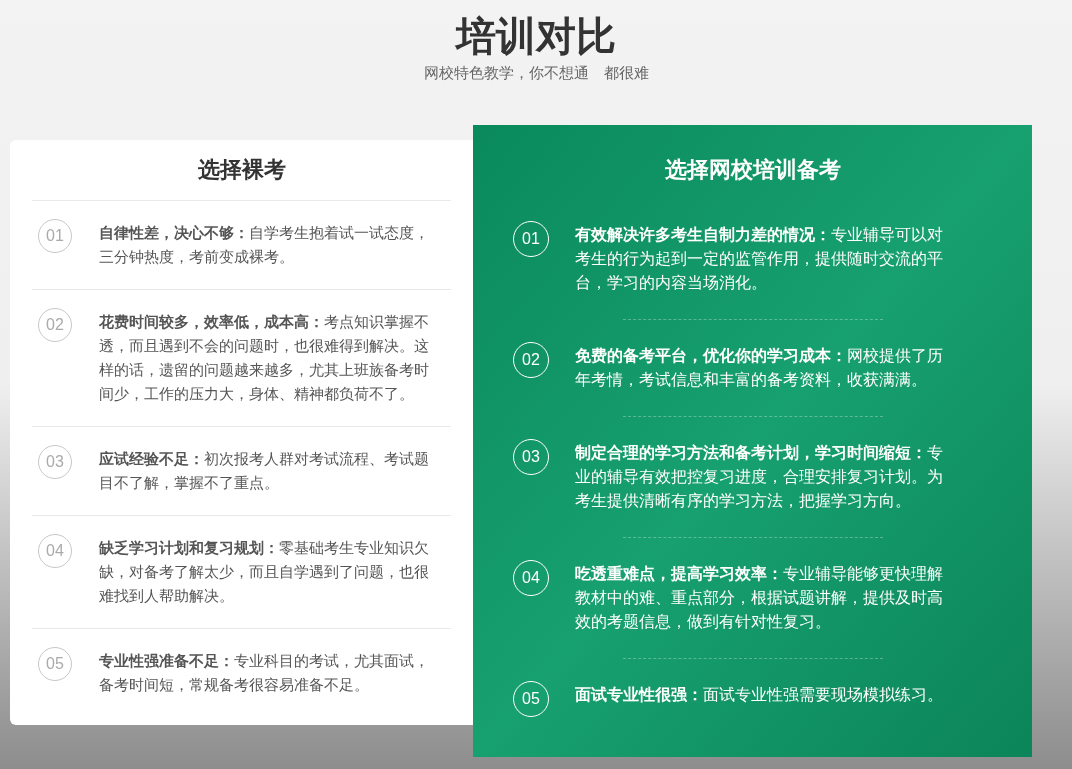 This screenshot has width=1072, height=769. I want to click on item-text: 有效解决许多考生自制力差的情况：专业辅导可以对考生的行为起到一定的监管作用，提供随时交流的平台，学习的内容当场消化。, so click(759, 259).